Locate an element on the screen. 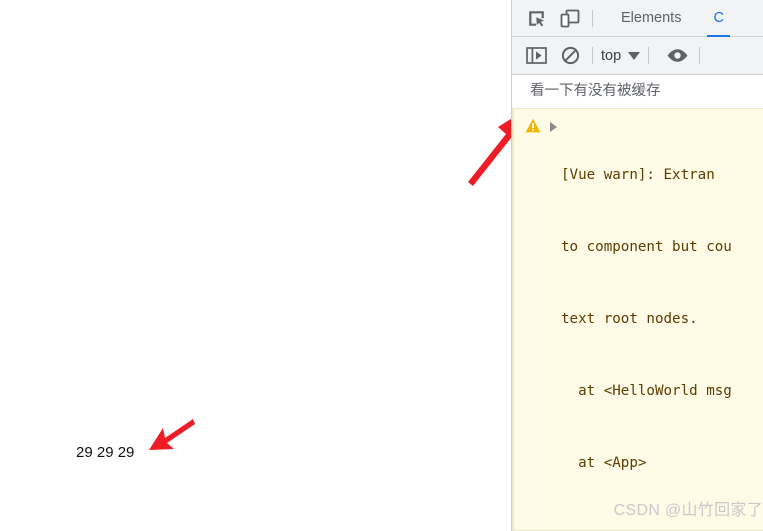 The image size is (763, 531). console-toolbar: top is located at coordinates (637, 56).